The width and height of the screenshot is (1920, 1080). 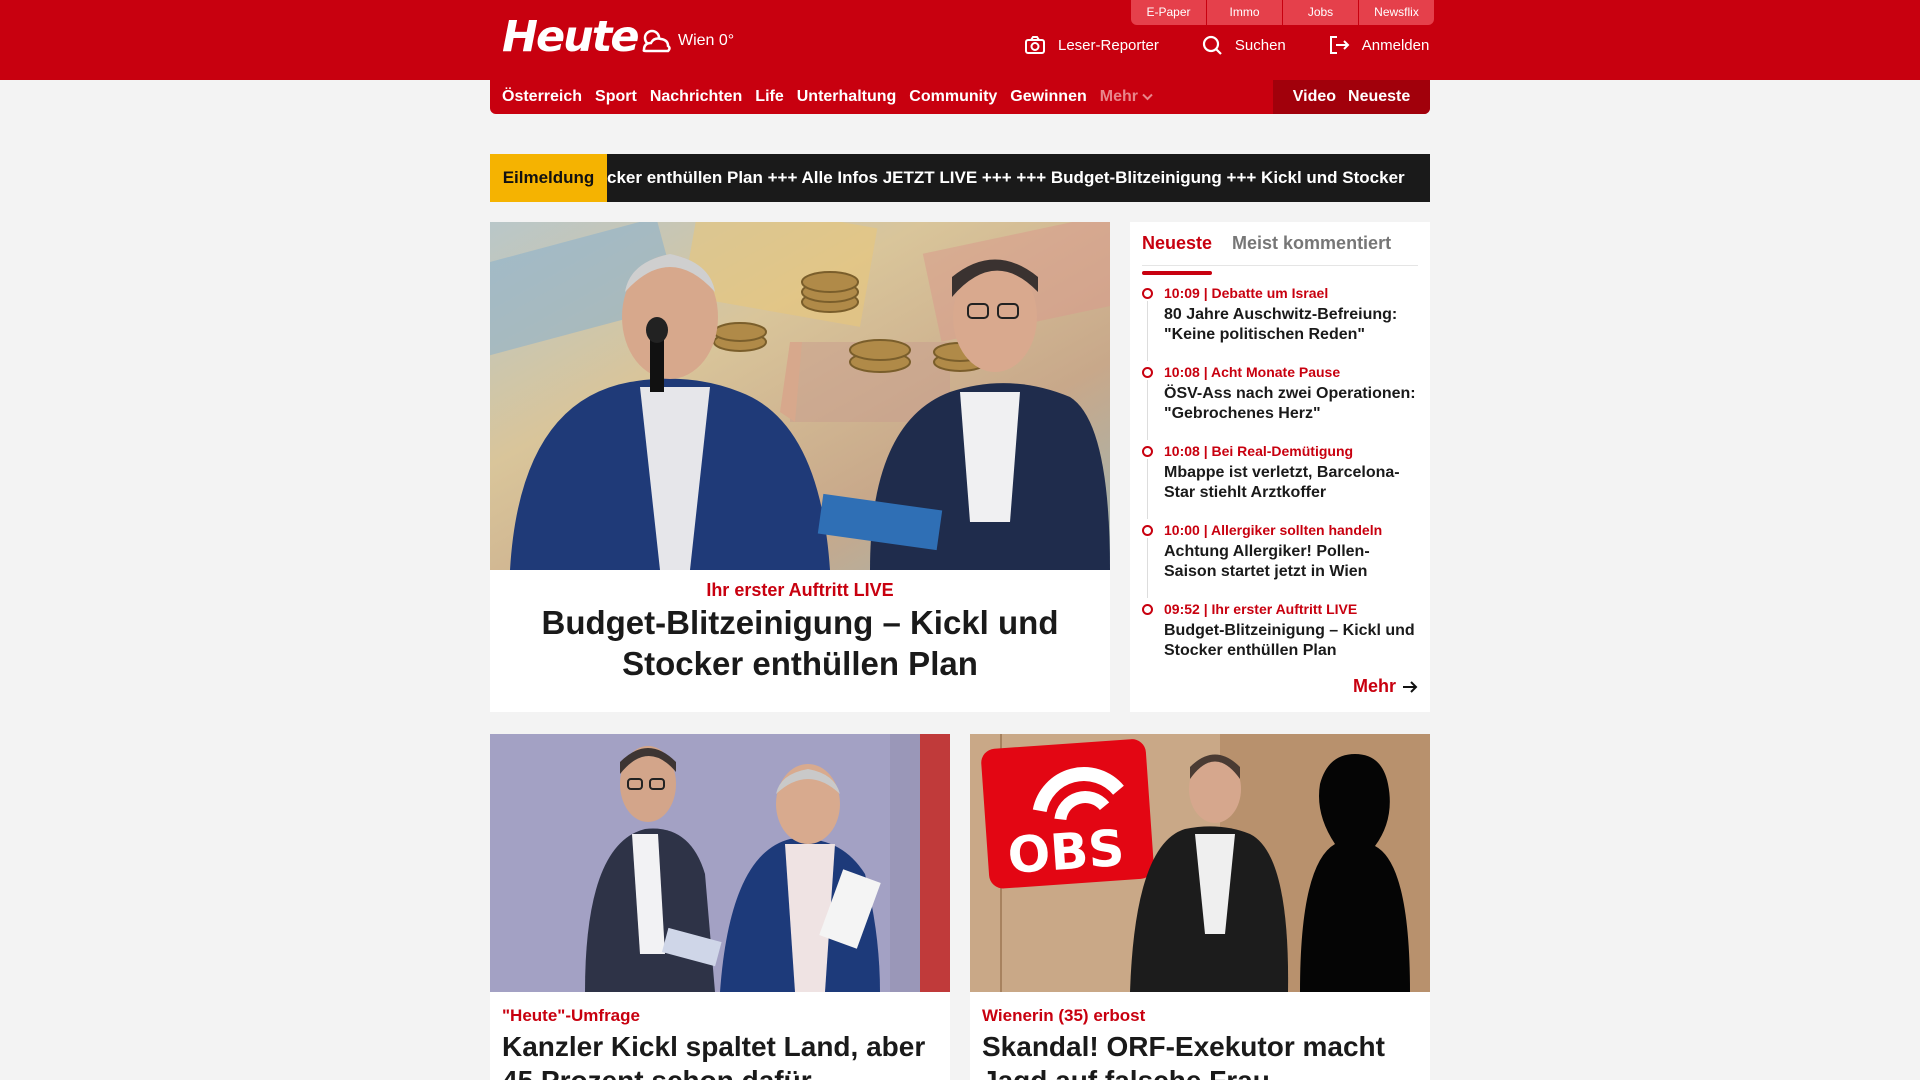 I want to click on login-label: Anmelden, so click(x=1395, y=45).